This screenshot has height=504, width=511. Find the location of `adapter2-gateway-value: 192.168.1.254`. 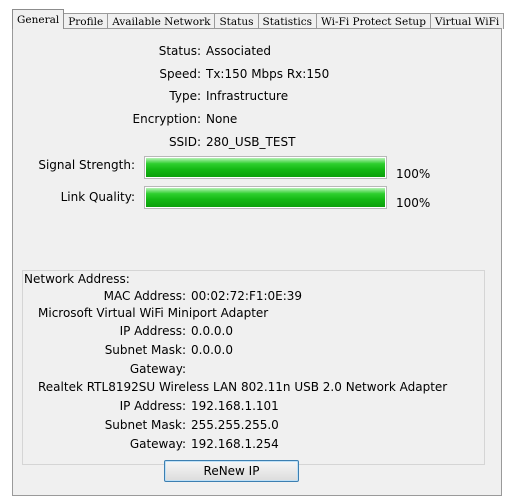

adapter2-gateway-value: 192.168.1.254 is located at coordinates (235, 444).